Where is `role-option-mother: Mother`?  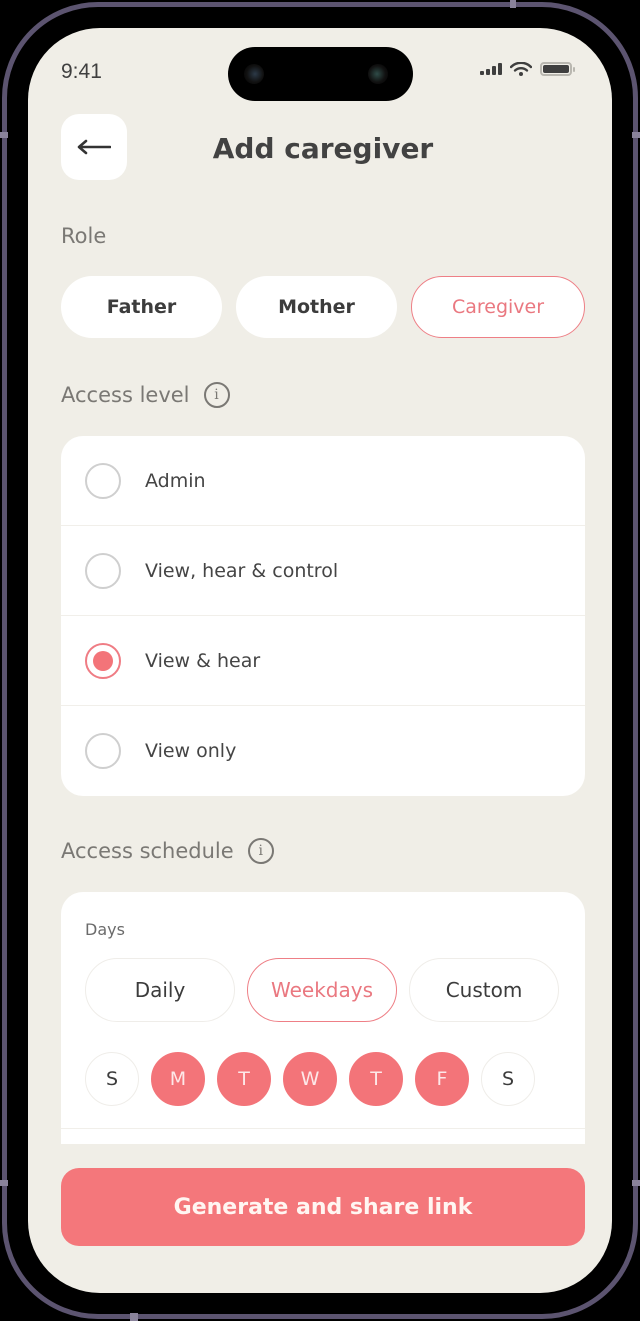 role-option-mother: Mother is located at coordinates (316, 307).